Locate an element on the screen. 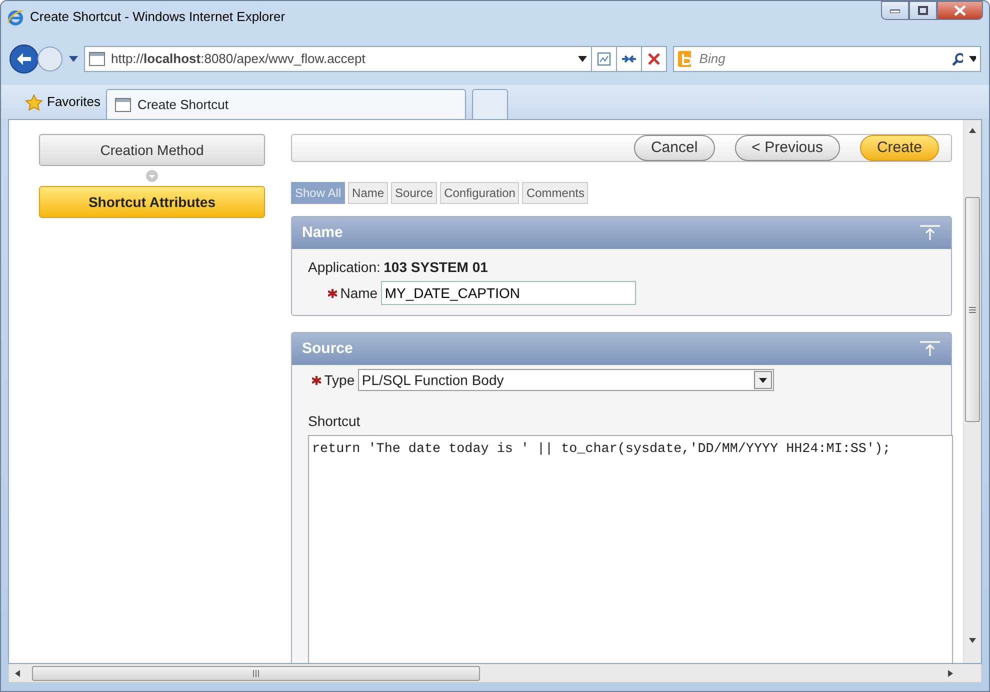 Image resolution: width=990 pixels, height=692 pixels. section-tab: Comments is located at coordinates (555, 193).